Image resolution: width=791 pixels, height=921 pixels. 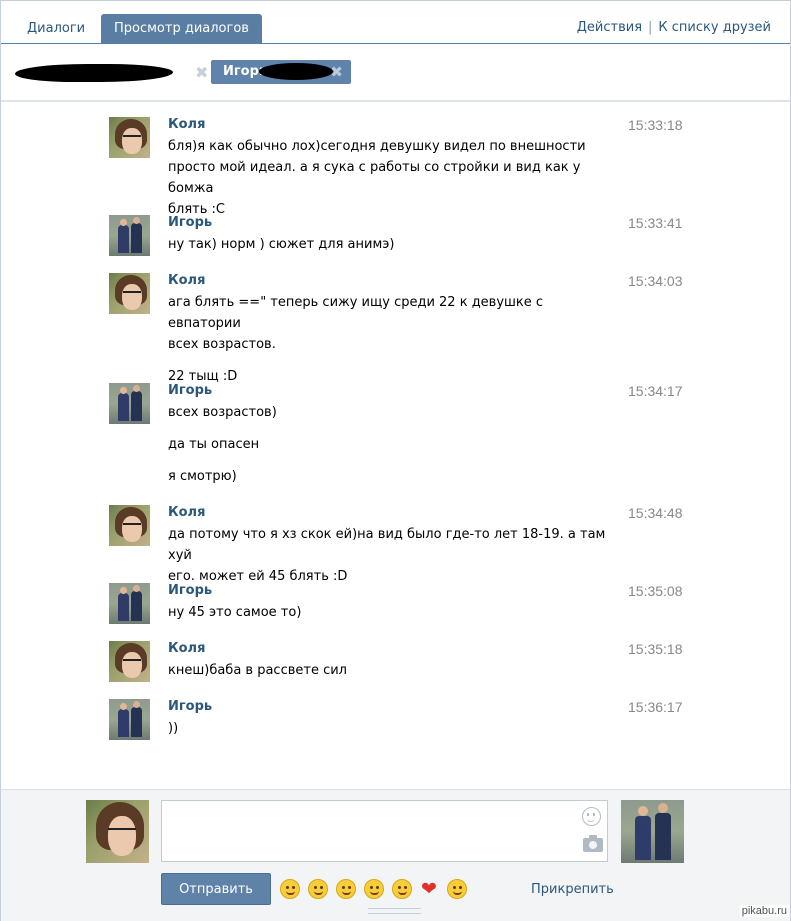 I want to click on message-time: 15:36:17, so click(x=655, y=707).